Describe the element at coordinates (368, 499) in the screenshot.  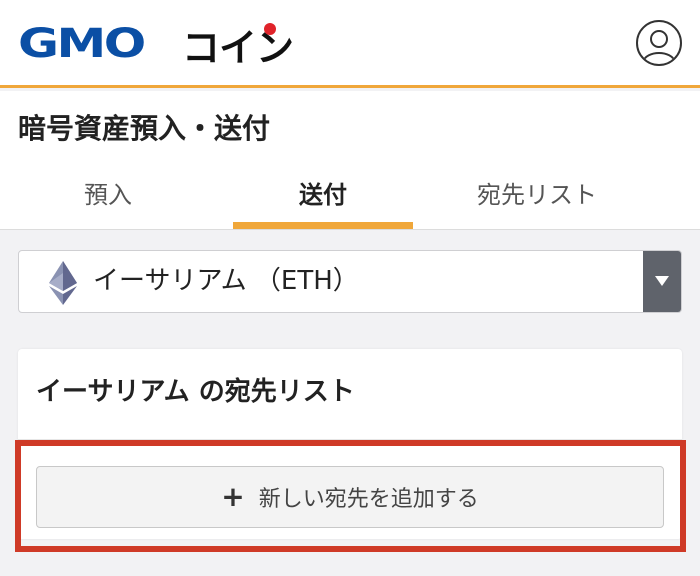
I see `add-address-label: 新しい宛先を追加する` at that location.